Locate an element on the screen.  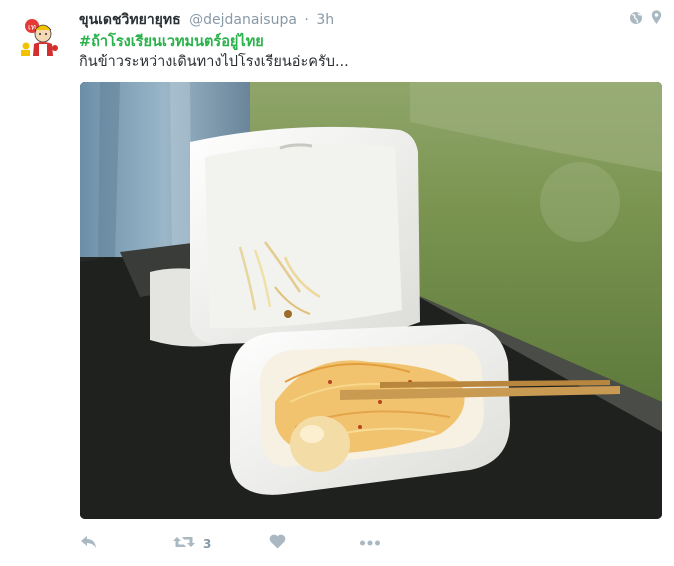
reply-icon is located at coordinates (89, 543).